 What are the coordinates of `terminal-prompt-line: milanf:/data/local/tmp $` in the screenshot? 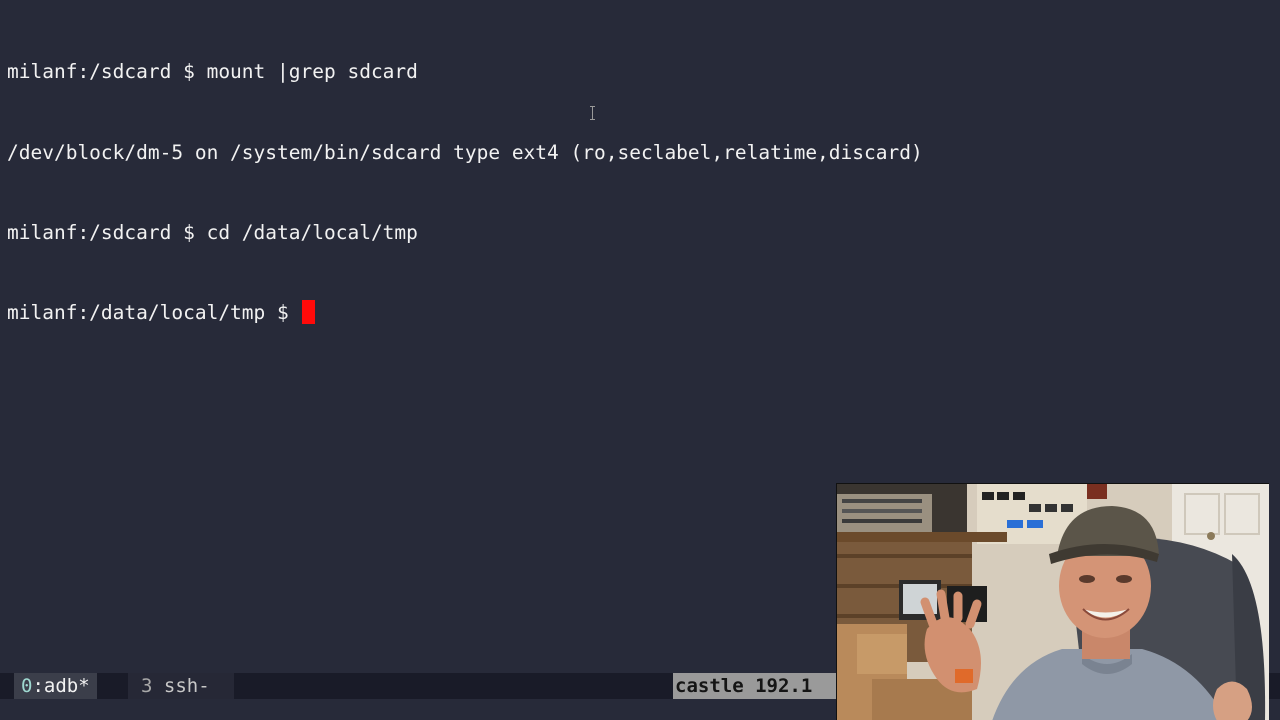 It's located at (640, 313).